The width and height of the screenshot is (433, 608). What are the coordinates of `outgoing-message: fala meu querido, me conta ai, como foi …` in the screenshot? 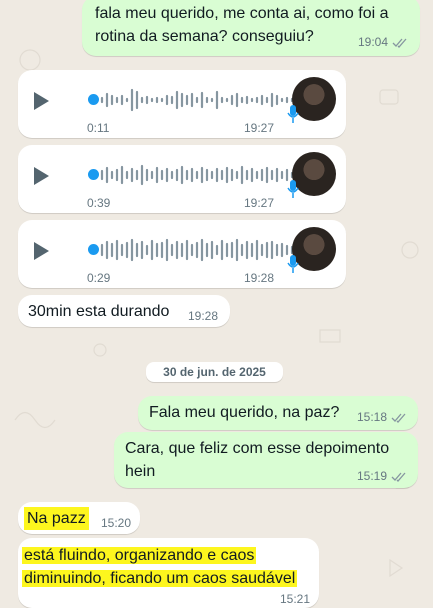 It's located at (251, 28).